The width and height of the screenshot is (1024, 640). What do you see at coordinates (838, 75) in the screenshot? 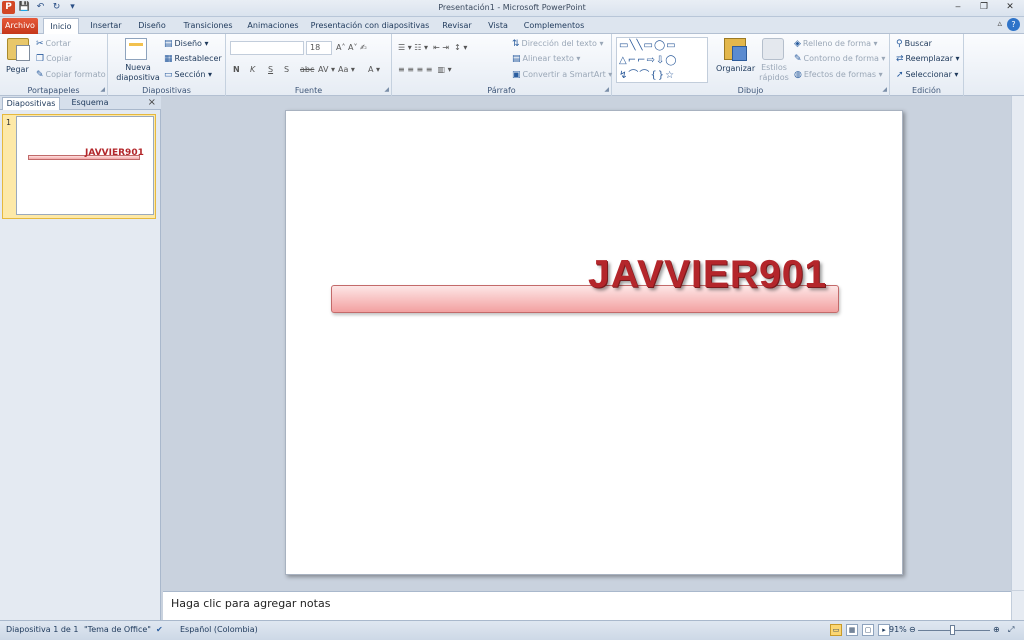
I see `shape-effects-button: ◍ Efectos de formas ▾` at bounding box center [838, 75].